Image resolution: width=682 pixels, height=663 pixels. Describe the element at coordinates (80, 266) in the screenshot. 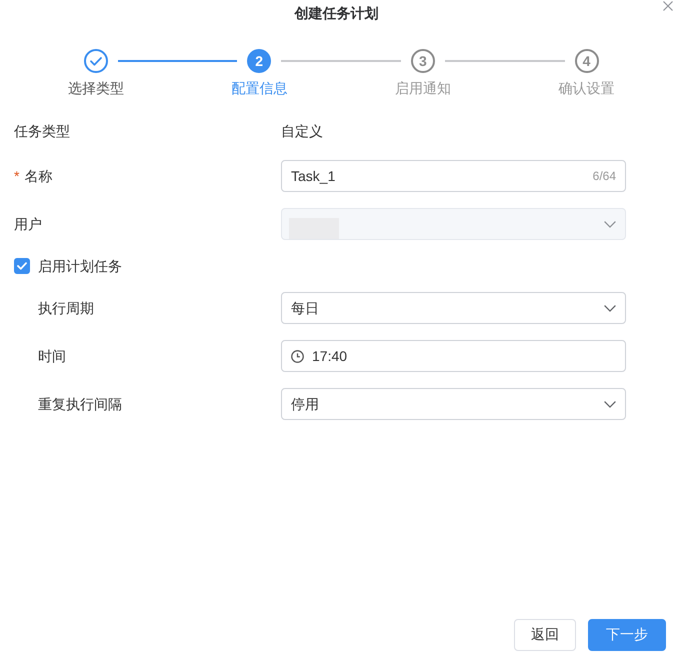

I see `checkbox-label: 启用计划任务` at that location.